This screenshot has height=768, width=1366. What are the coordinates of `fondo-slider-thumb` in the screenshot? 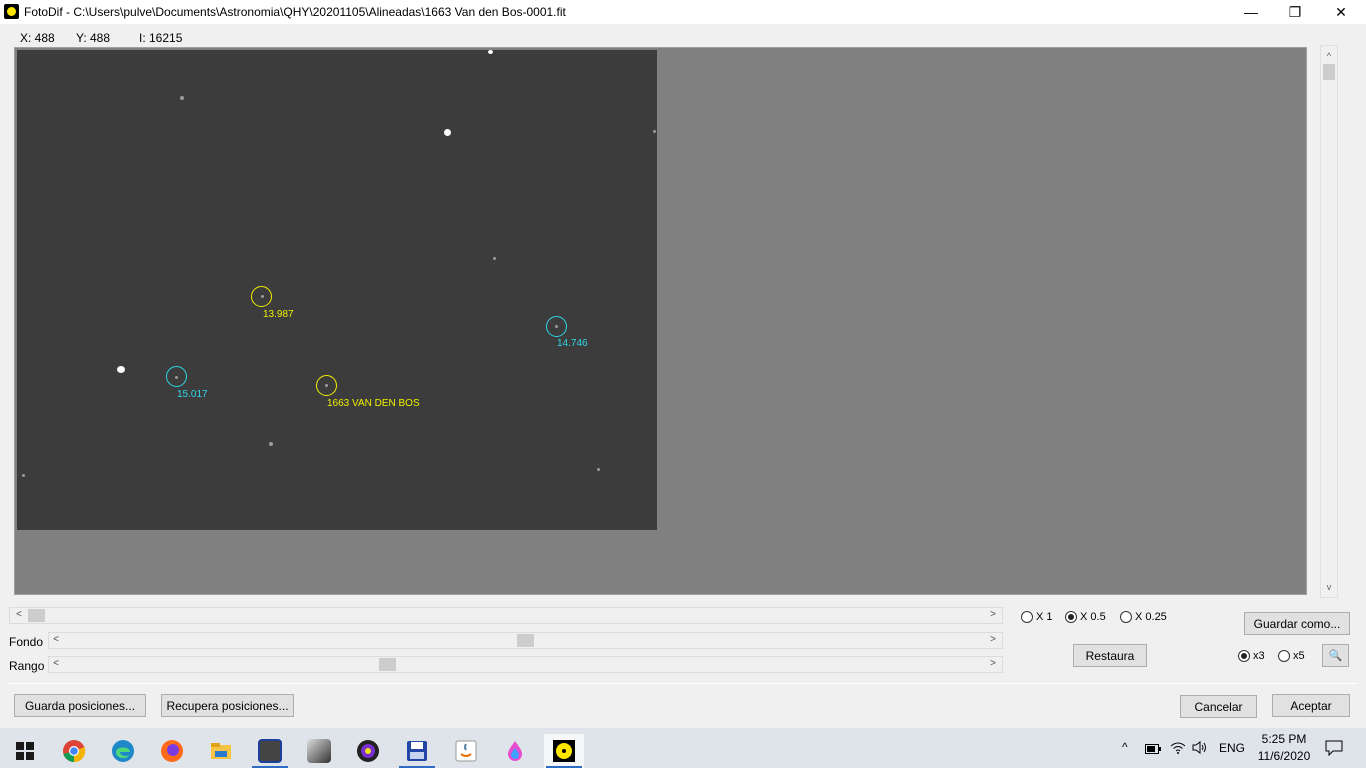 It's located at (525, 640).